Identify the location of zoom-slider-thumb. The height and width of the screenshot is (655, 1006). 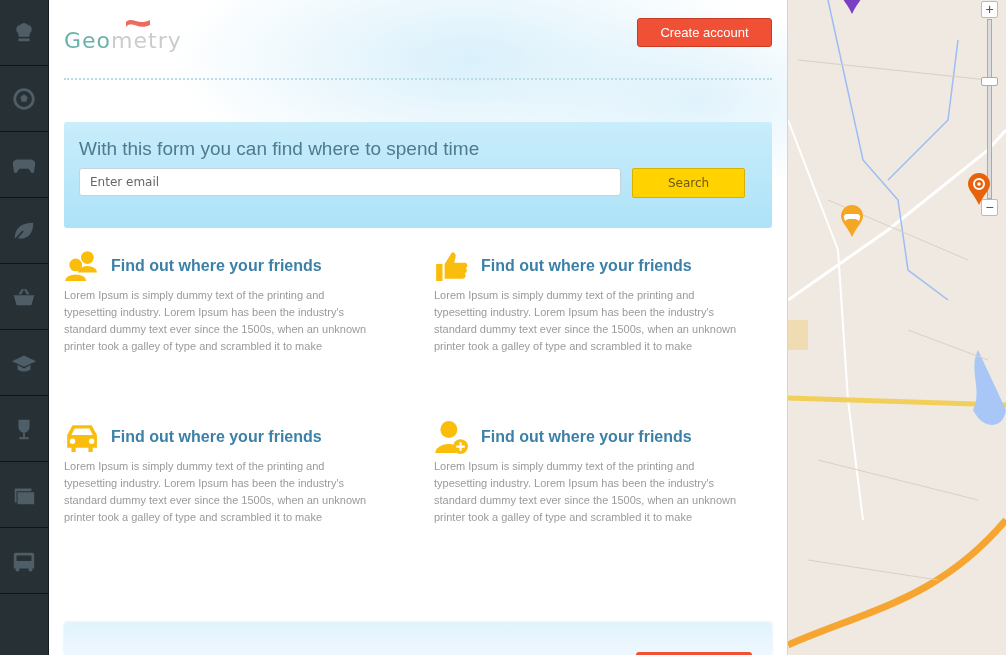
(989, 82).